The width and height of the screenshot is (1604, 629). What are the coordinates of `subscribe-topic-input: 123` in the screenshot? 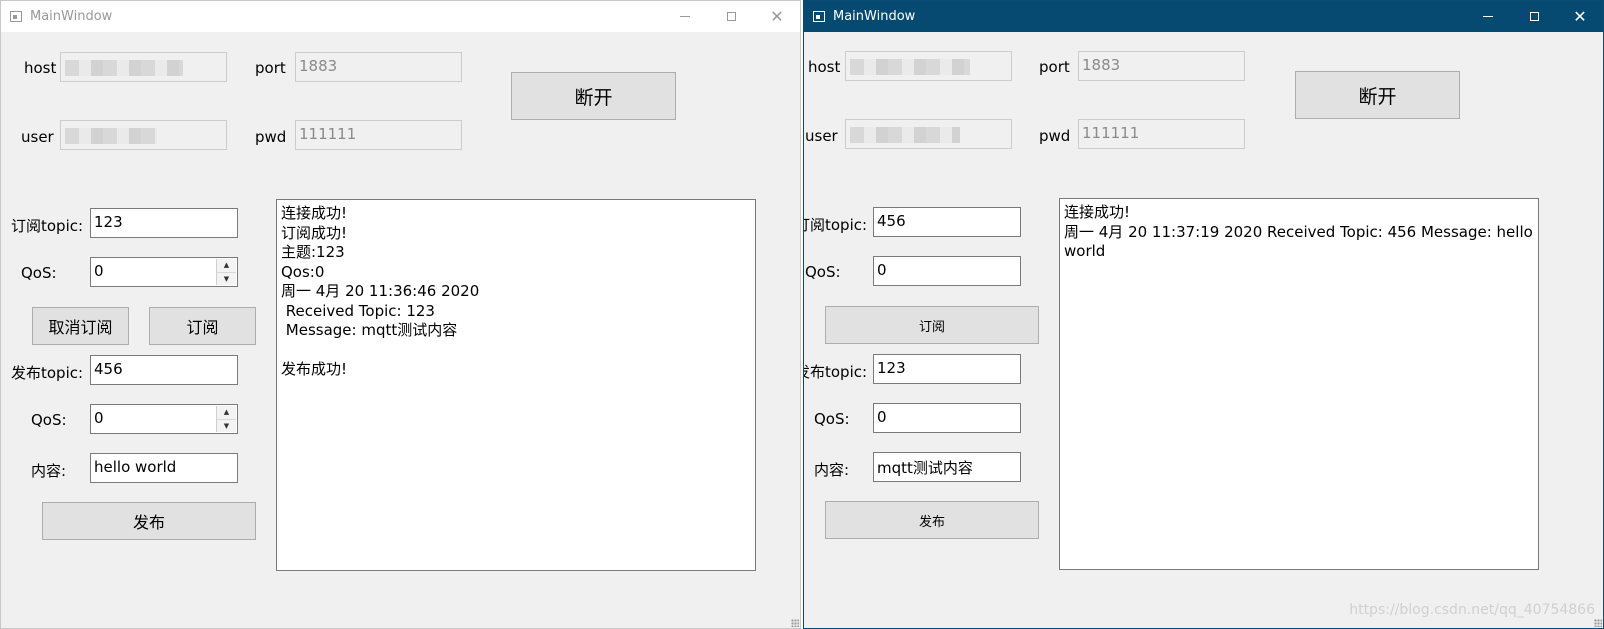 It's located at (164, 223).